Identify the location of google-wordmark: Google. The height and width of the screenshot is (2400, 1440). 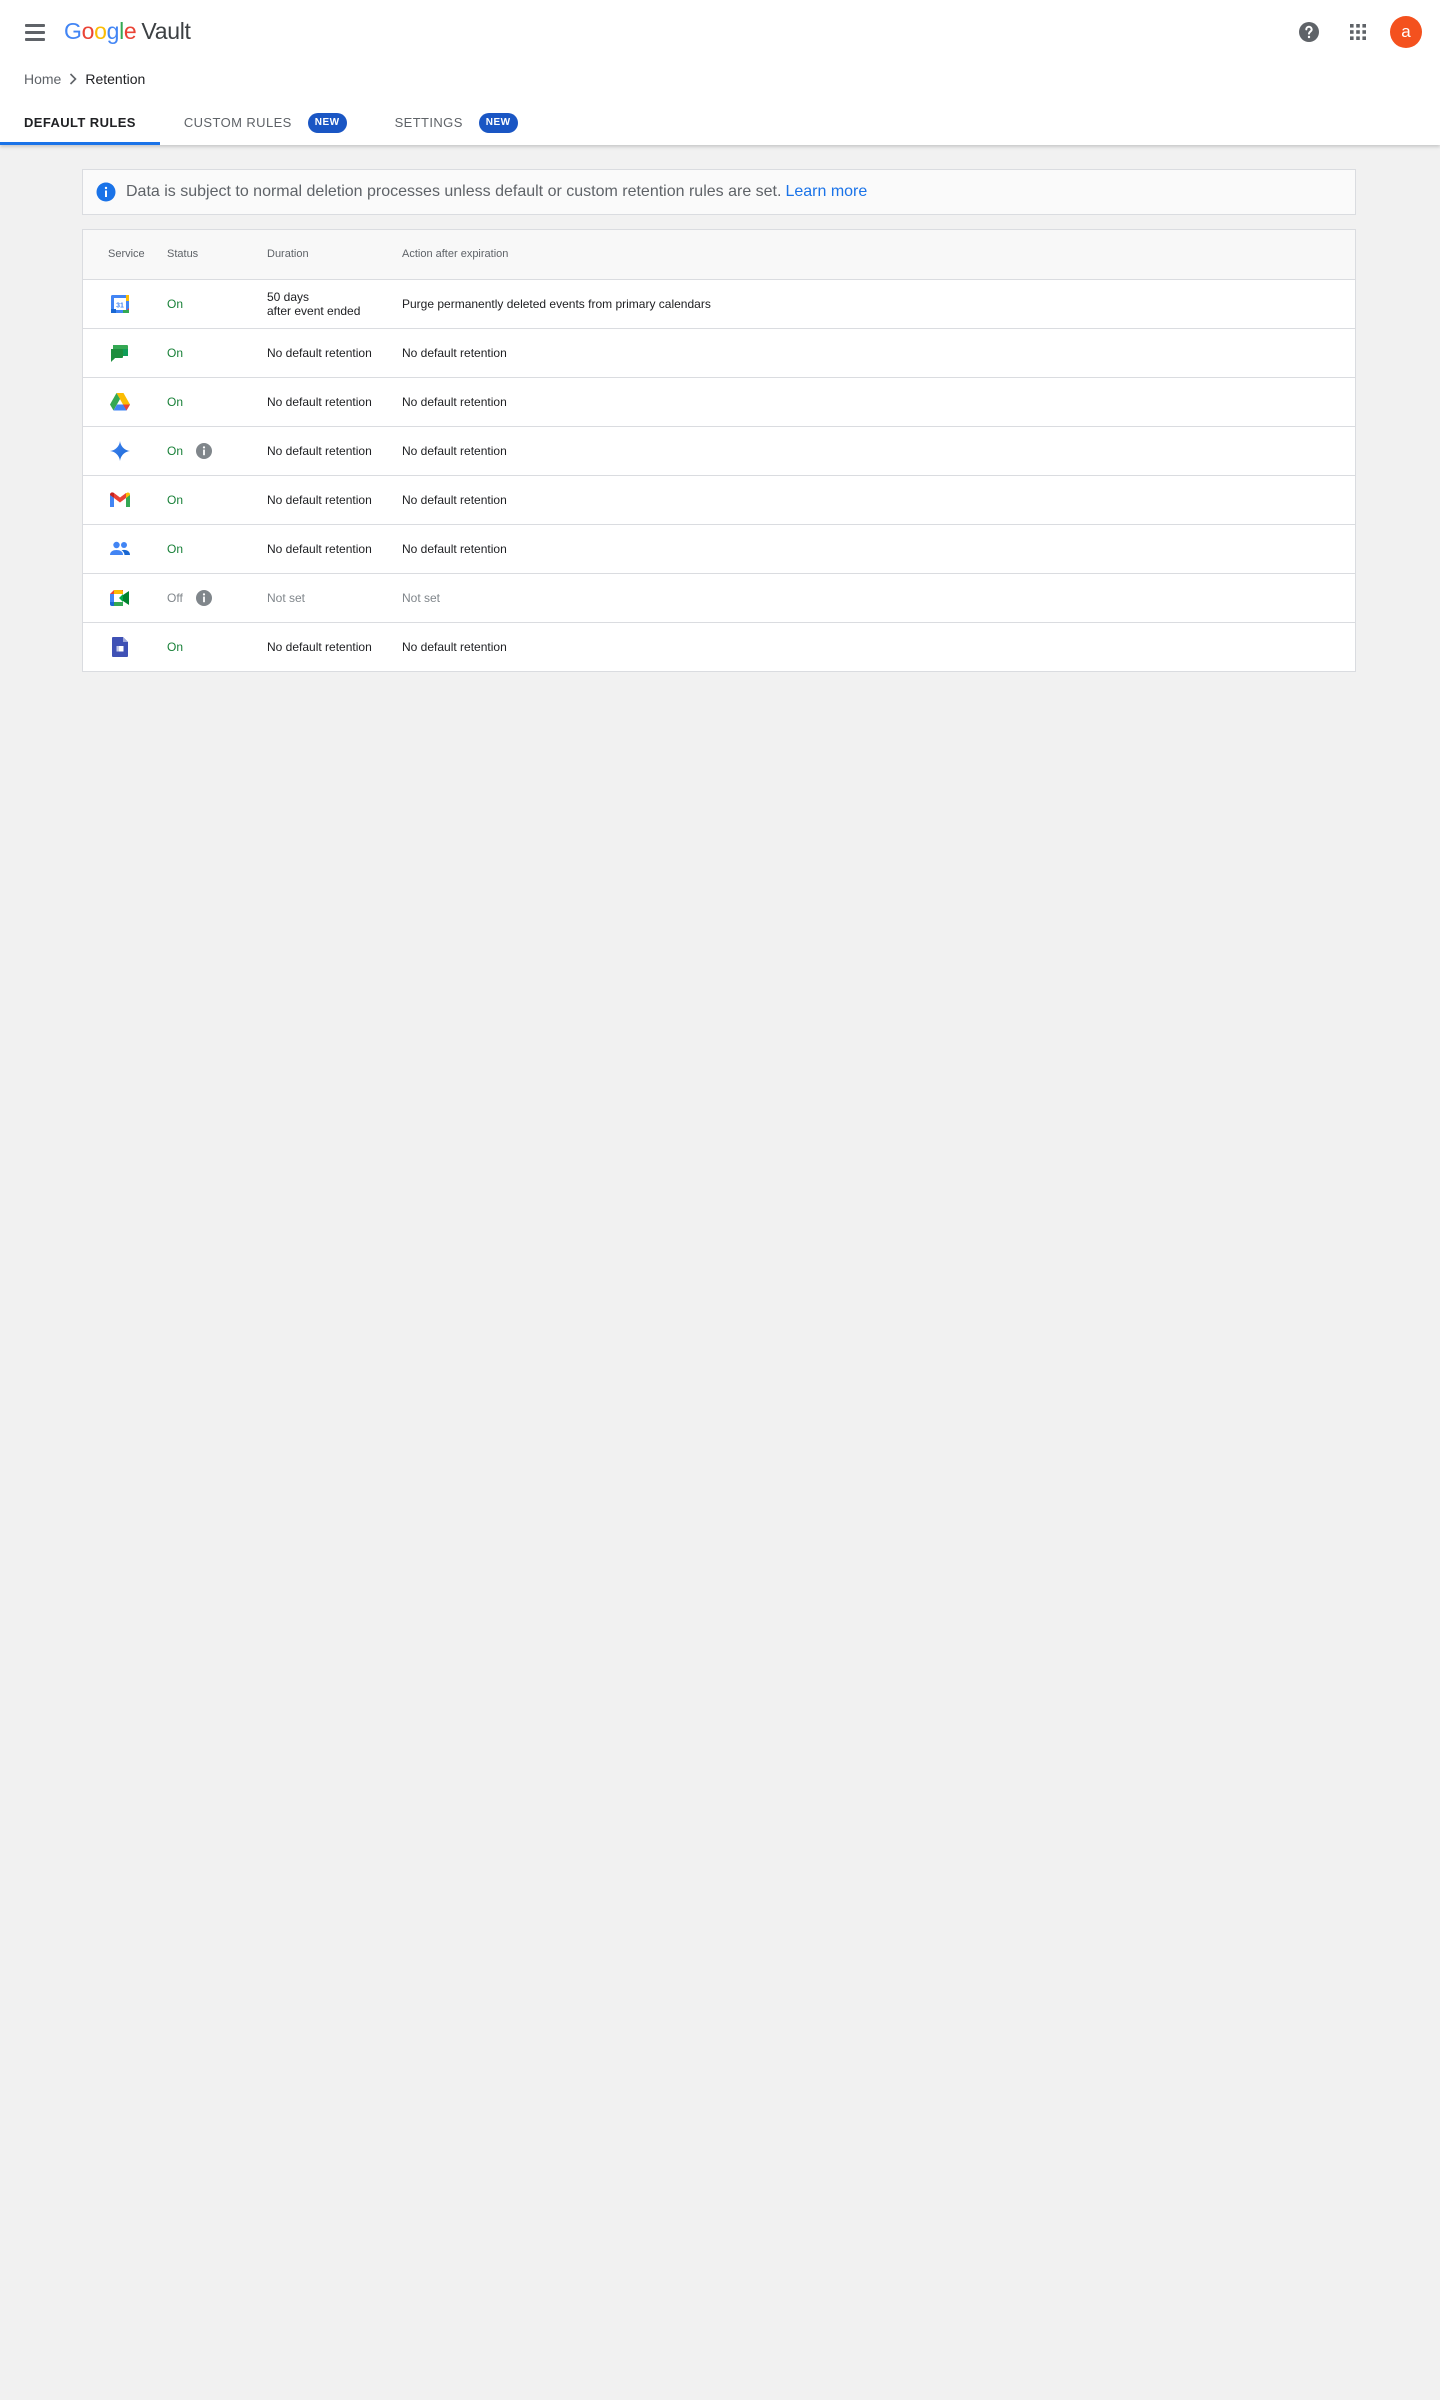
(100, 31).